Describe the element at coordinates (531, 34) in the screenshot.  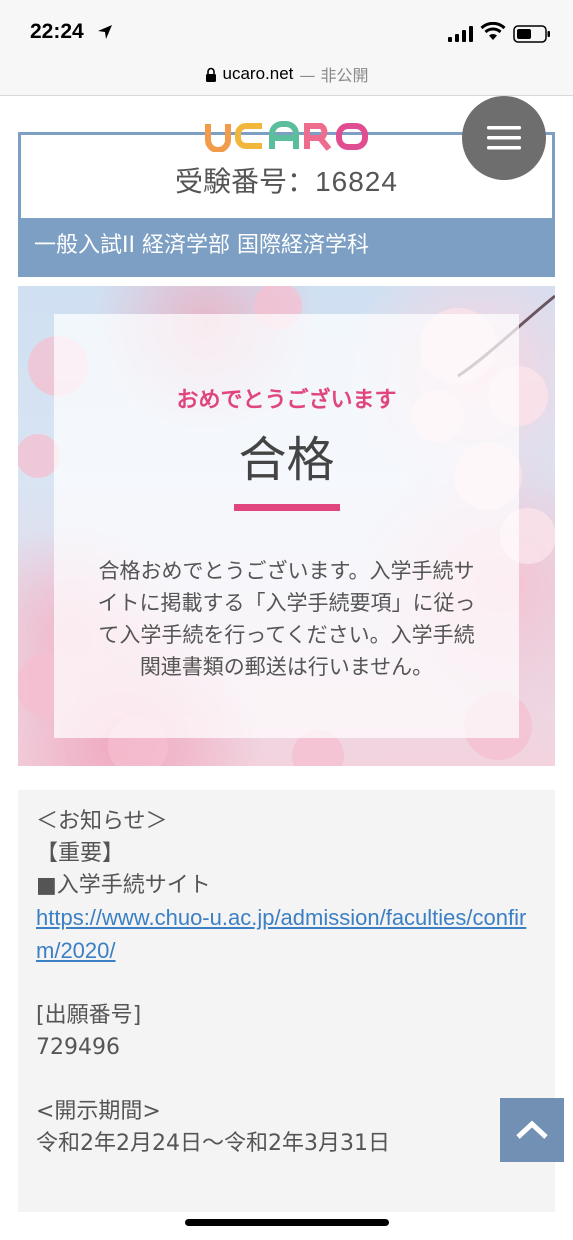
I see `battery-icon` at that location.